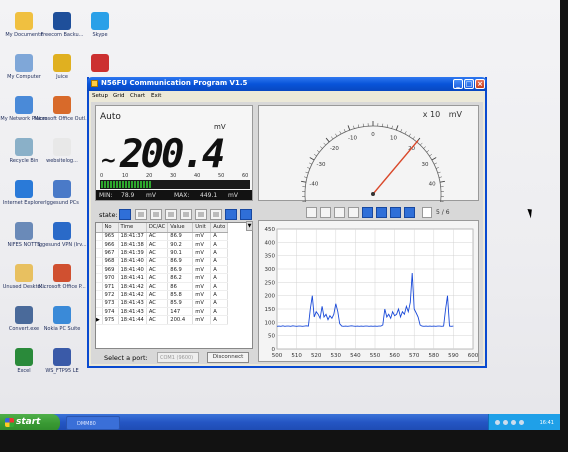 Image resolution: width=568 pixels, height=452 pixels. I want to click on gauge-tick-label: -20, so click(334, 149).